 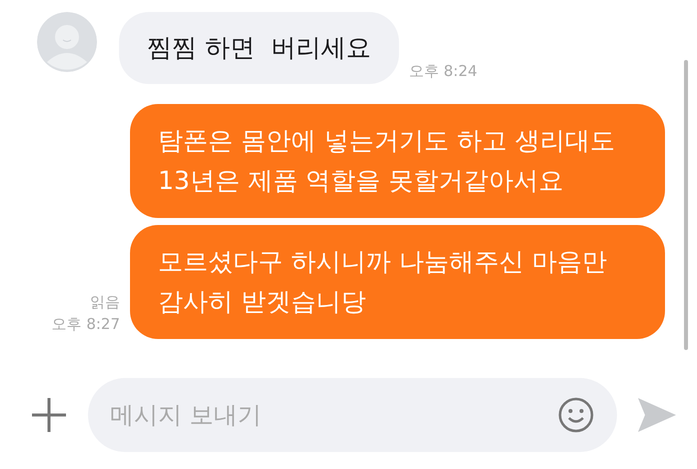 What do you see at coordinates (352, 415) in the screenshot?
I see `message-field: 메시지 보내기` at bounding box center [352, 415].